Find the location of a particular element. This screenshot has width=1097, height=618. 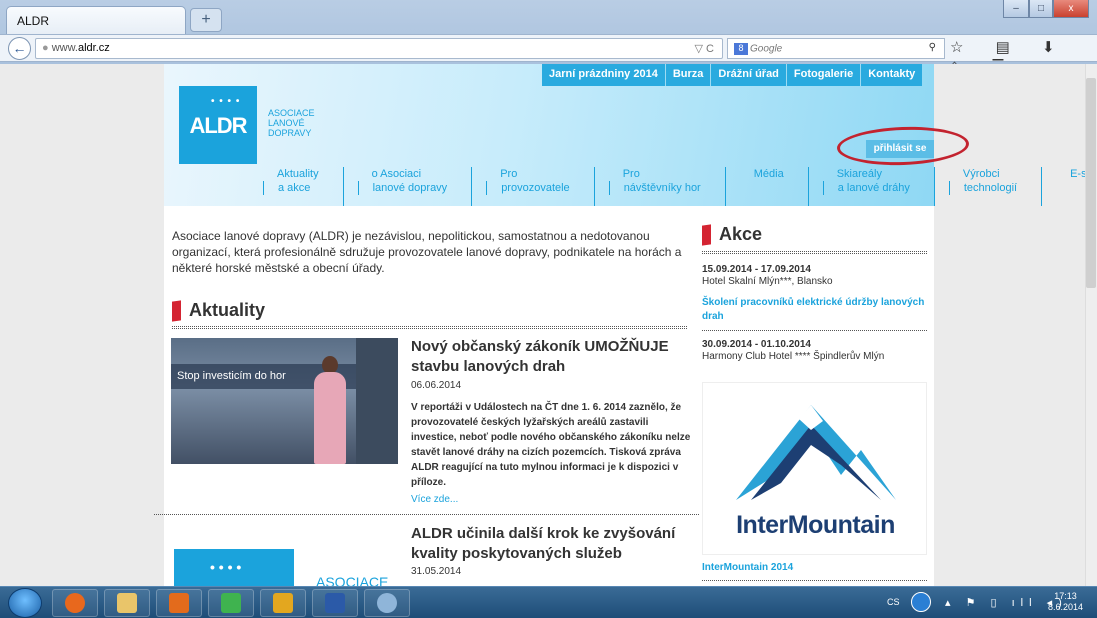

firefox-icon is located at coordinates (75, 603).